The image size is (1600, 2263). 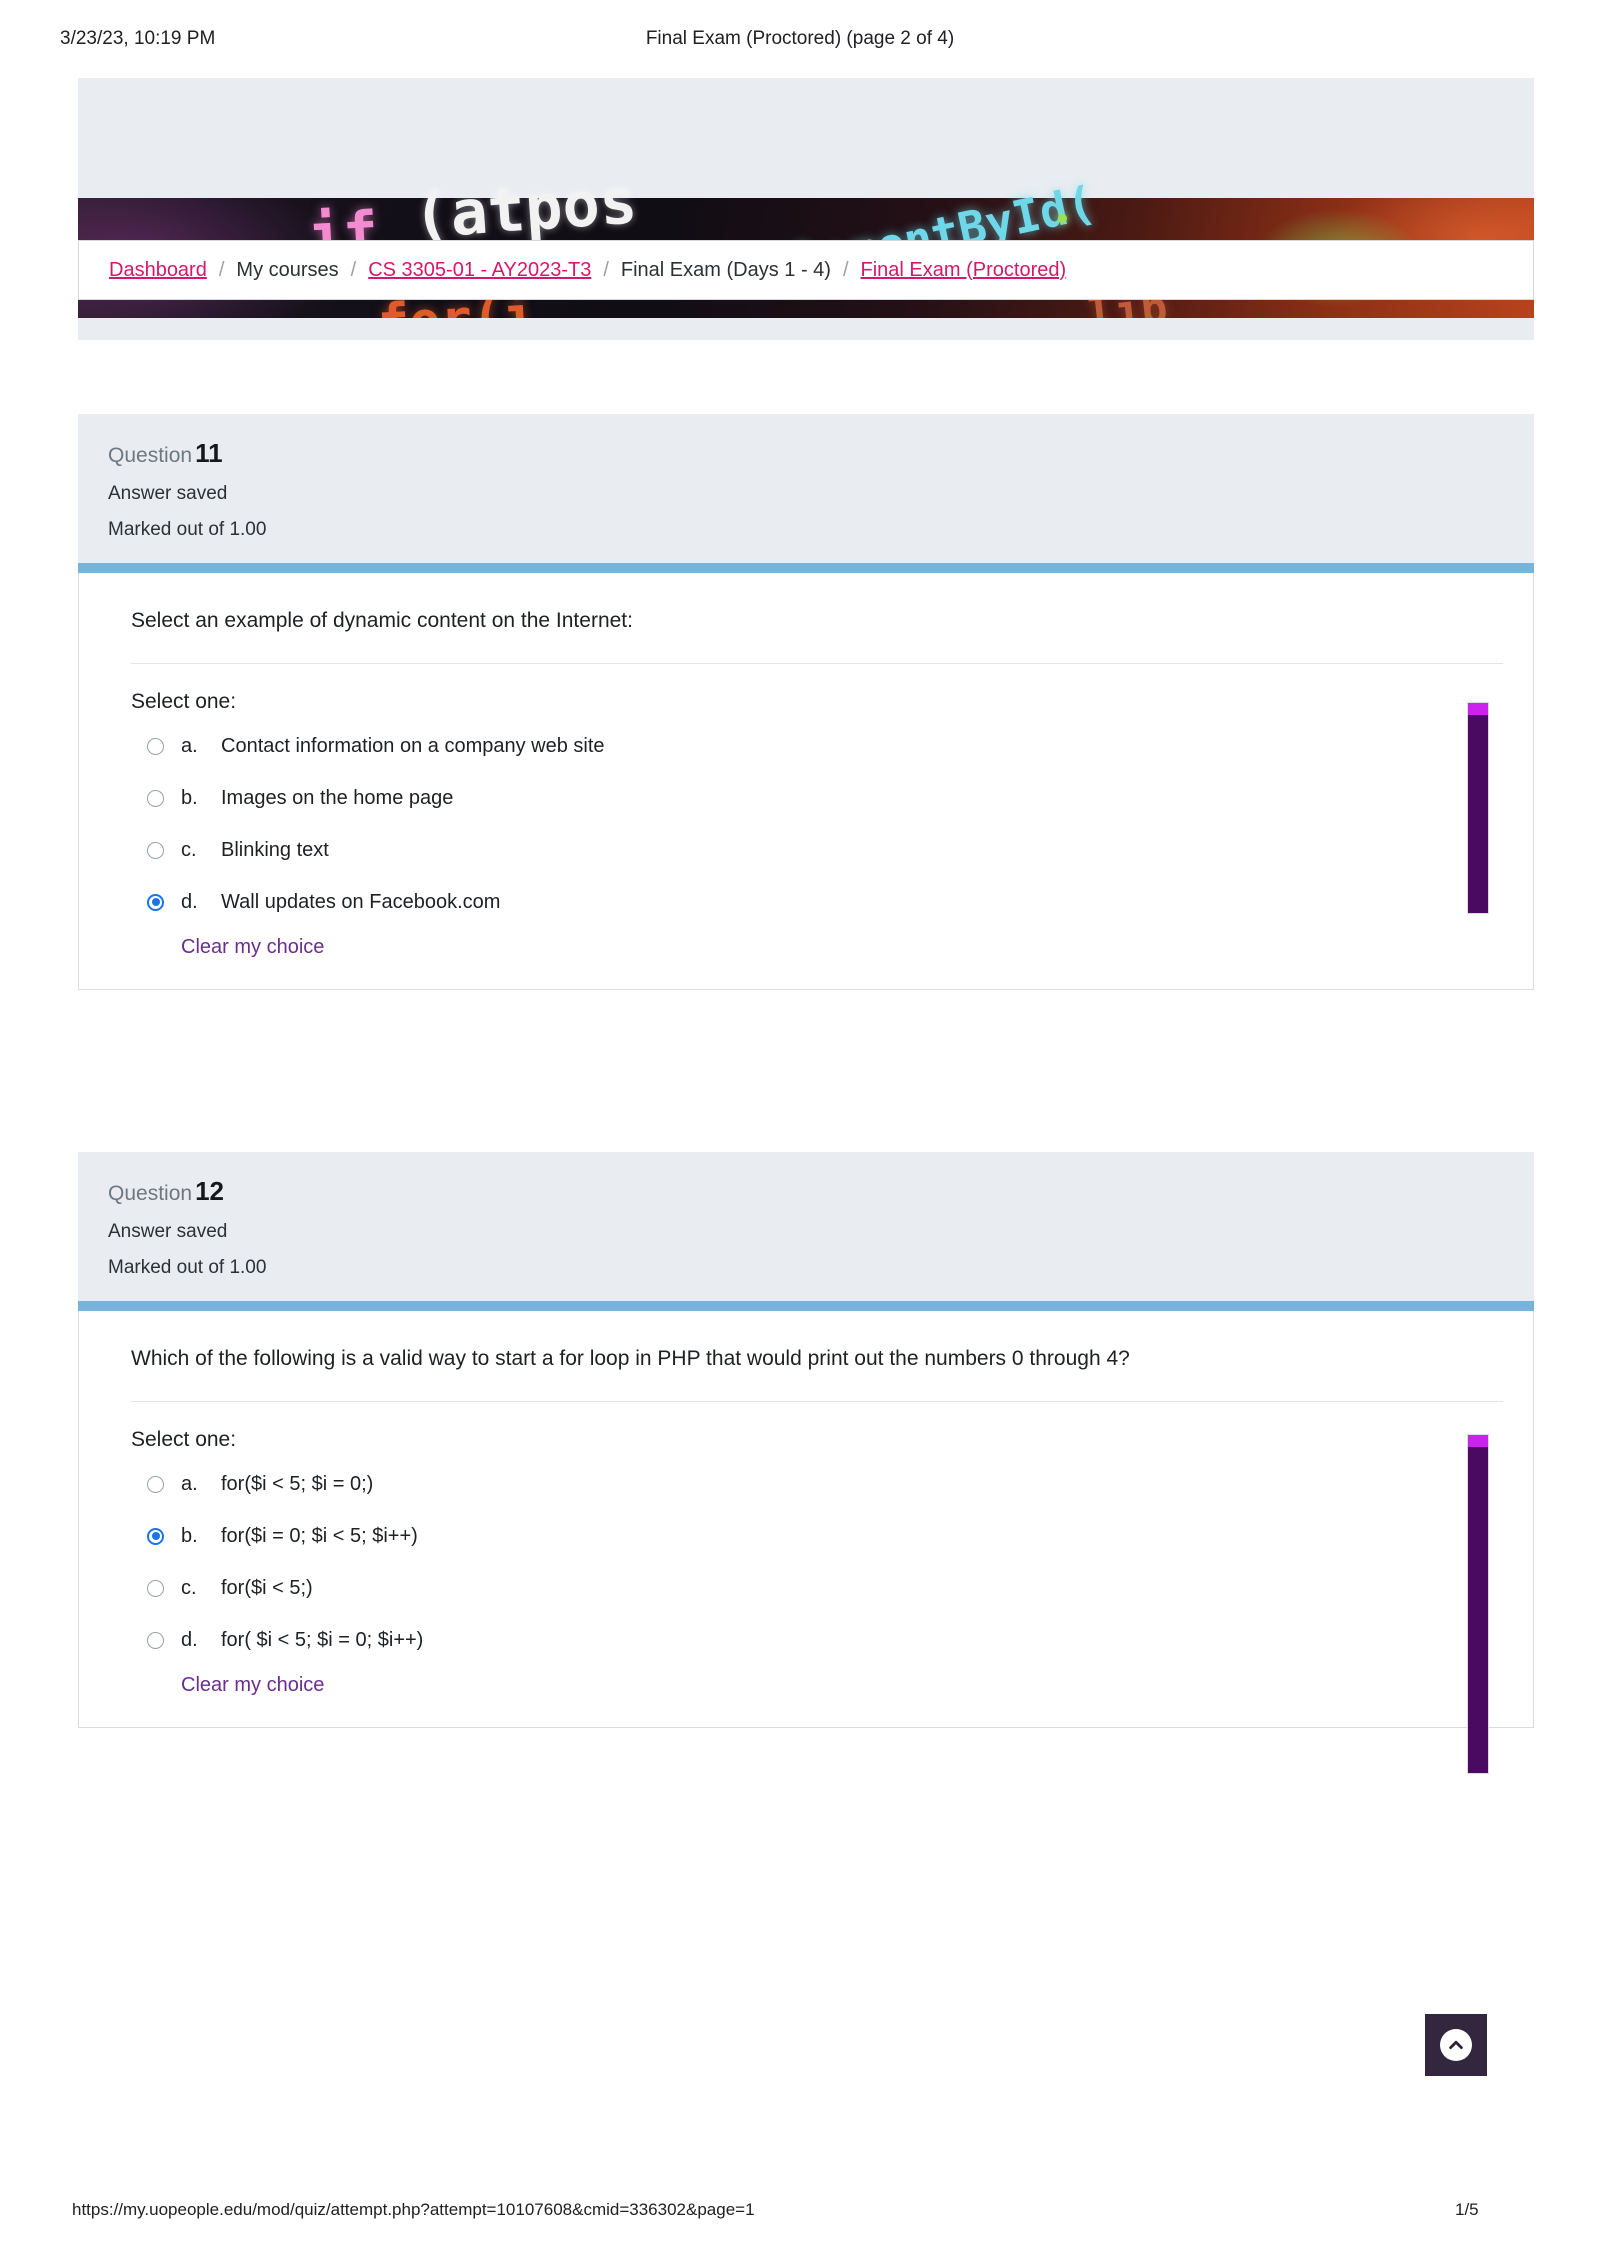 What do you see at coordinates (209, 453) in the screenshot?
I see `question-number-value: 11` at bounding box center [209, 453].